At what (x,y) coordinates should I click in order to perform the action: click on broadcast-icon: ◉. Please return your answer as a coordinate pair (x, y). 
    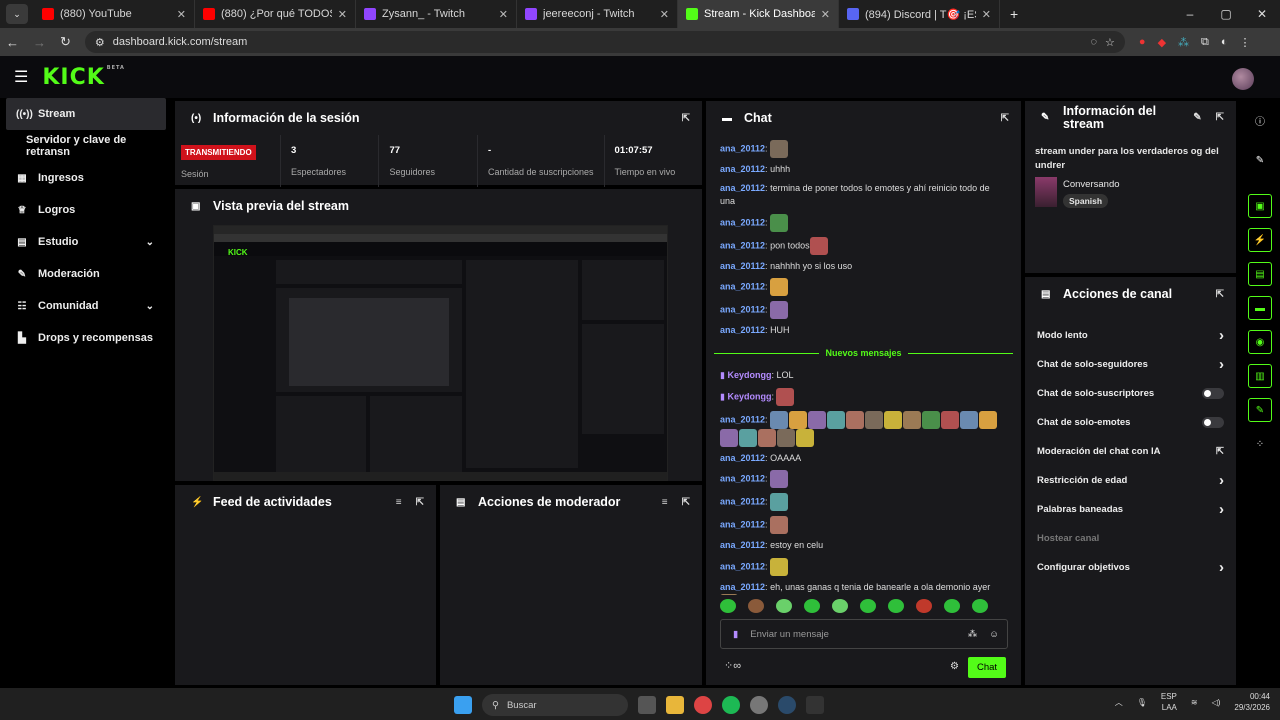
    Looking at the image, I should click on (1260, 342).